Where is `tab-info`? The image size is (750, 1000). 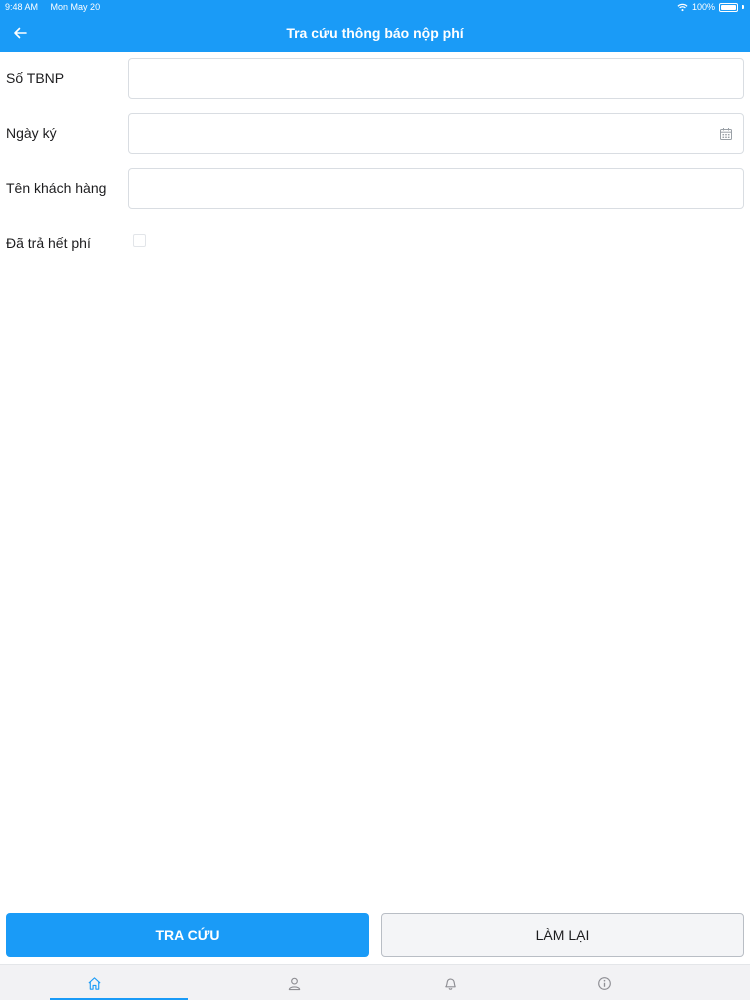
tab-info is located at coordinates (604, 982).